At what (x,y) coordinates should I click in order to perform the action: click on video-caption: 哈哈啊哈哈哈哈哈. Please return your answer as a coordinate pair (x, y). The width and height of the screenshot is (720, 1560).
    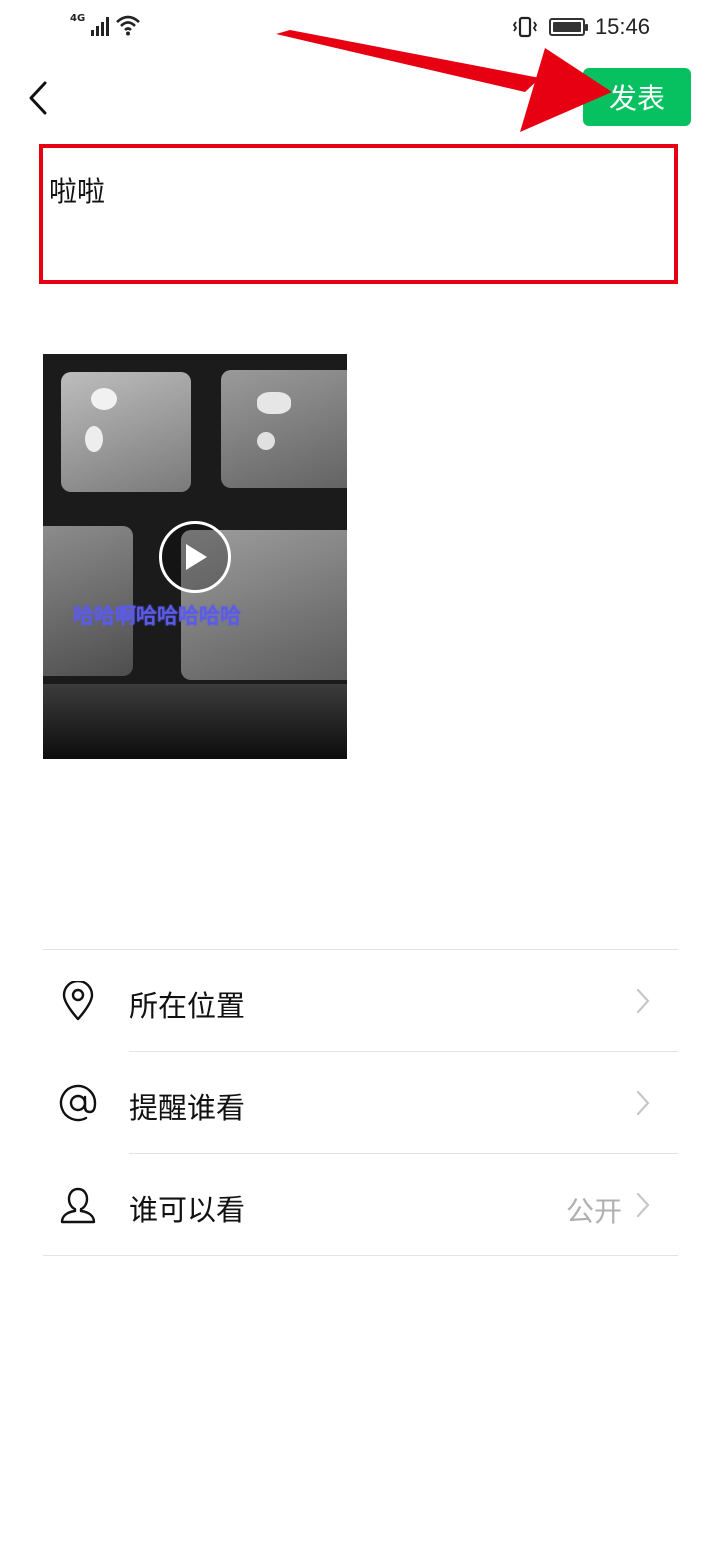
    Looking at the image, I should click on (157, 616).